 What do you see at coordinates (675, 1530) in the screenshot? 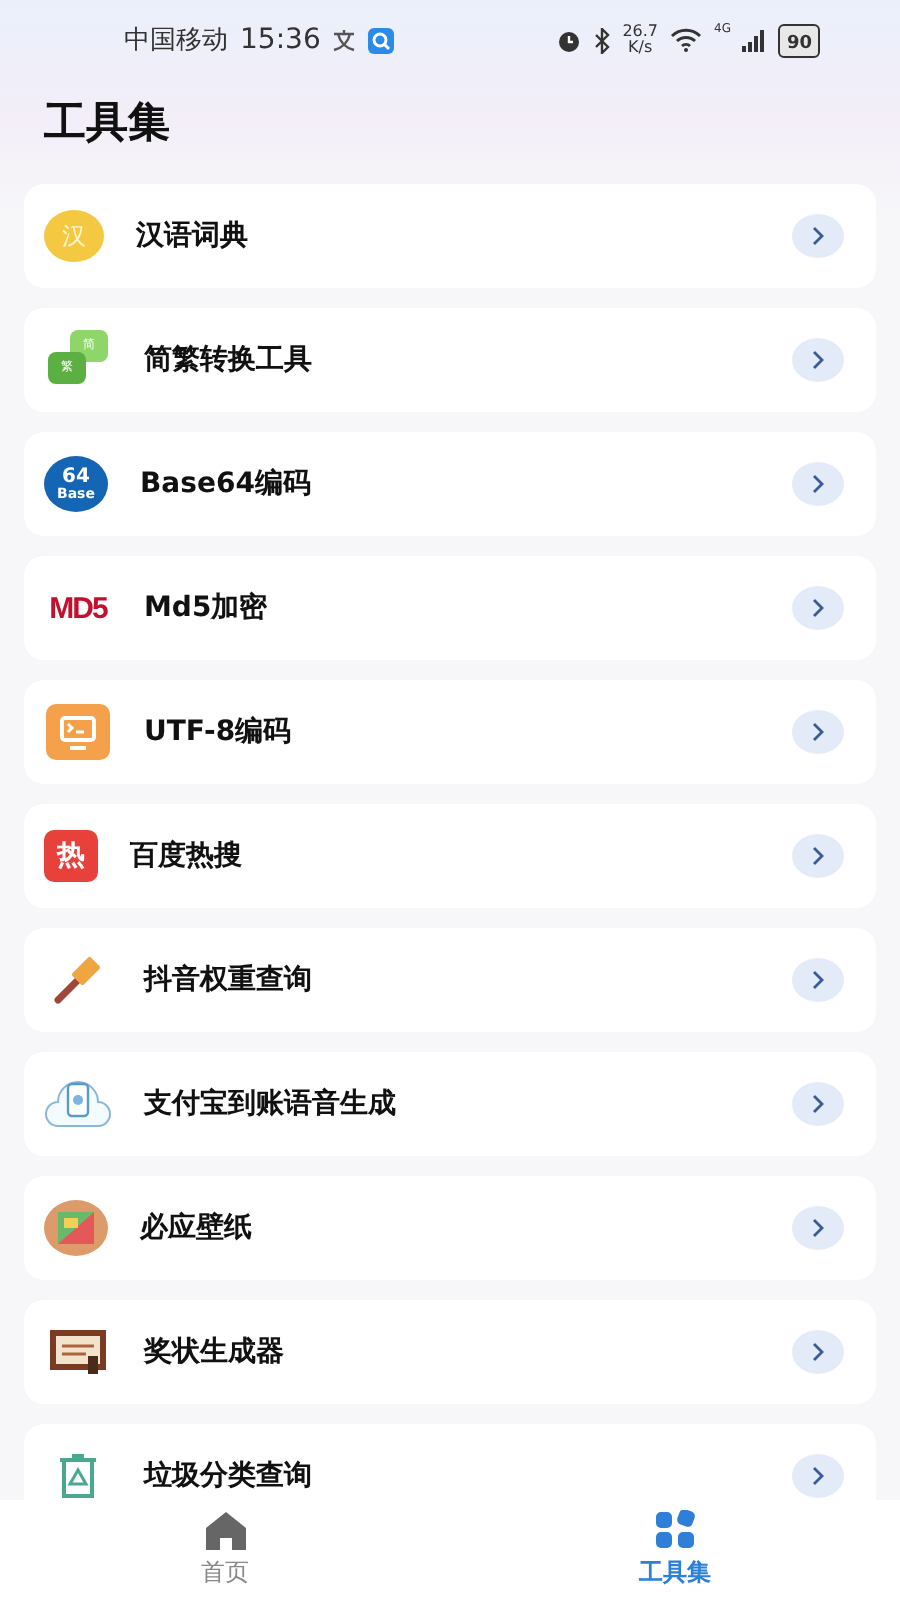
I see `grid-icon` at bounding box center [675, 1530].